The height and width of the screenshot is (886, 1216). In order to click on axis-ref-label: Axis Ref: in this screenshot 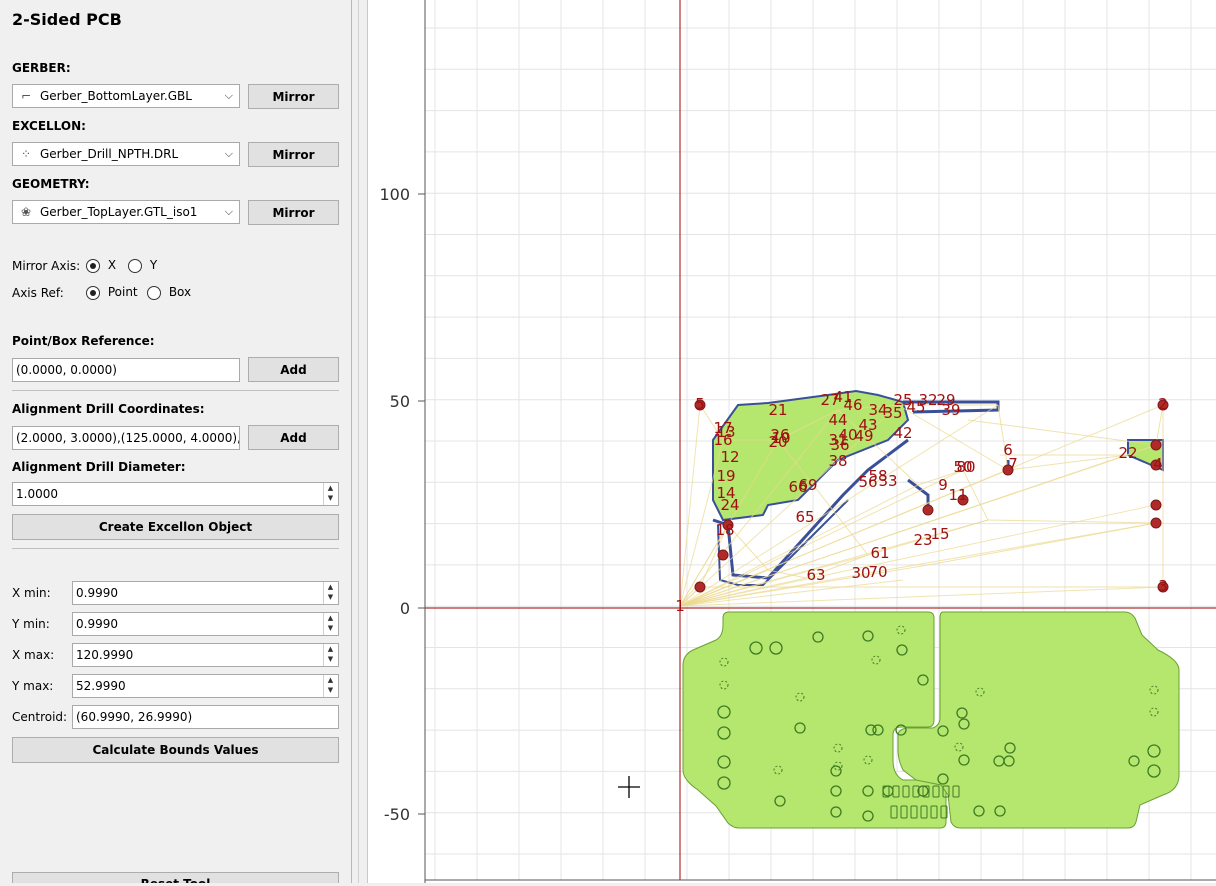, I will do `click(38, 293)`.